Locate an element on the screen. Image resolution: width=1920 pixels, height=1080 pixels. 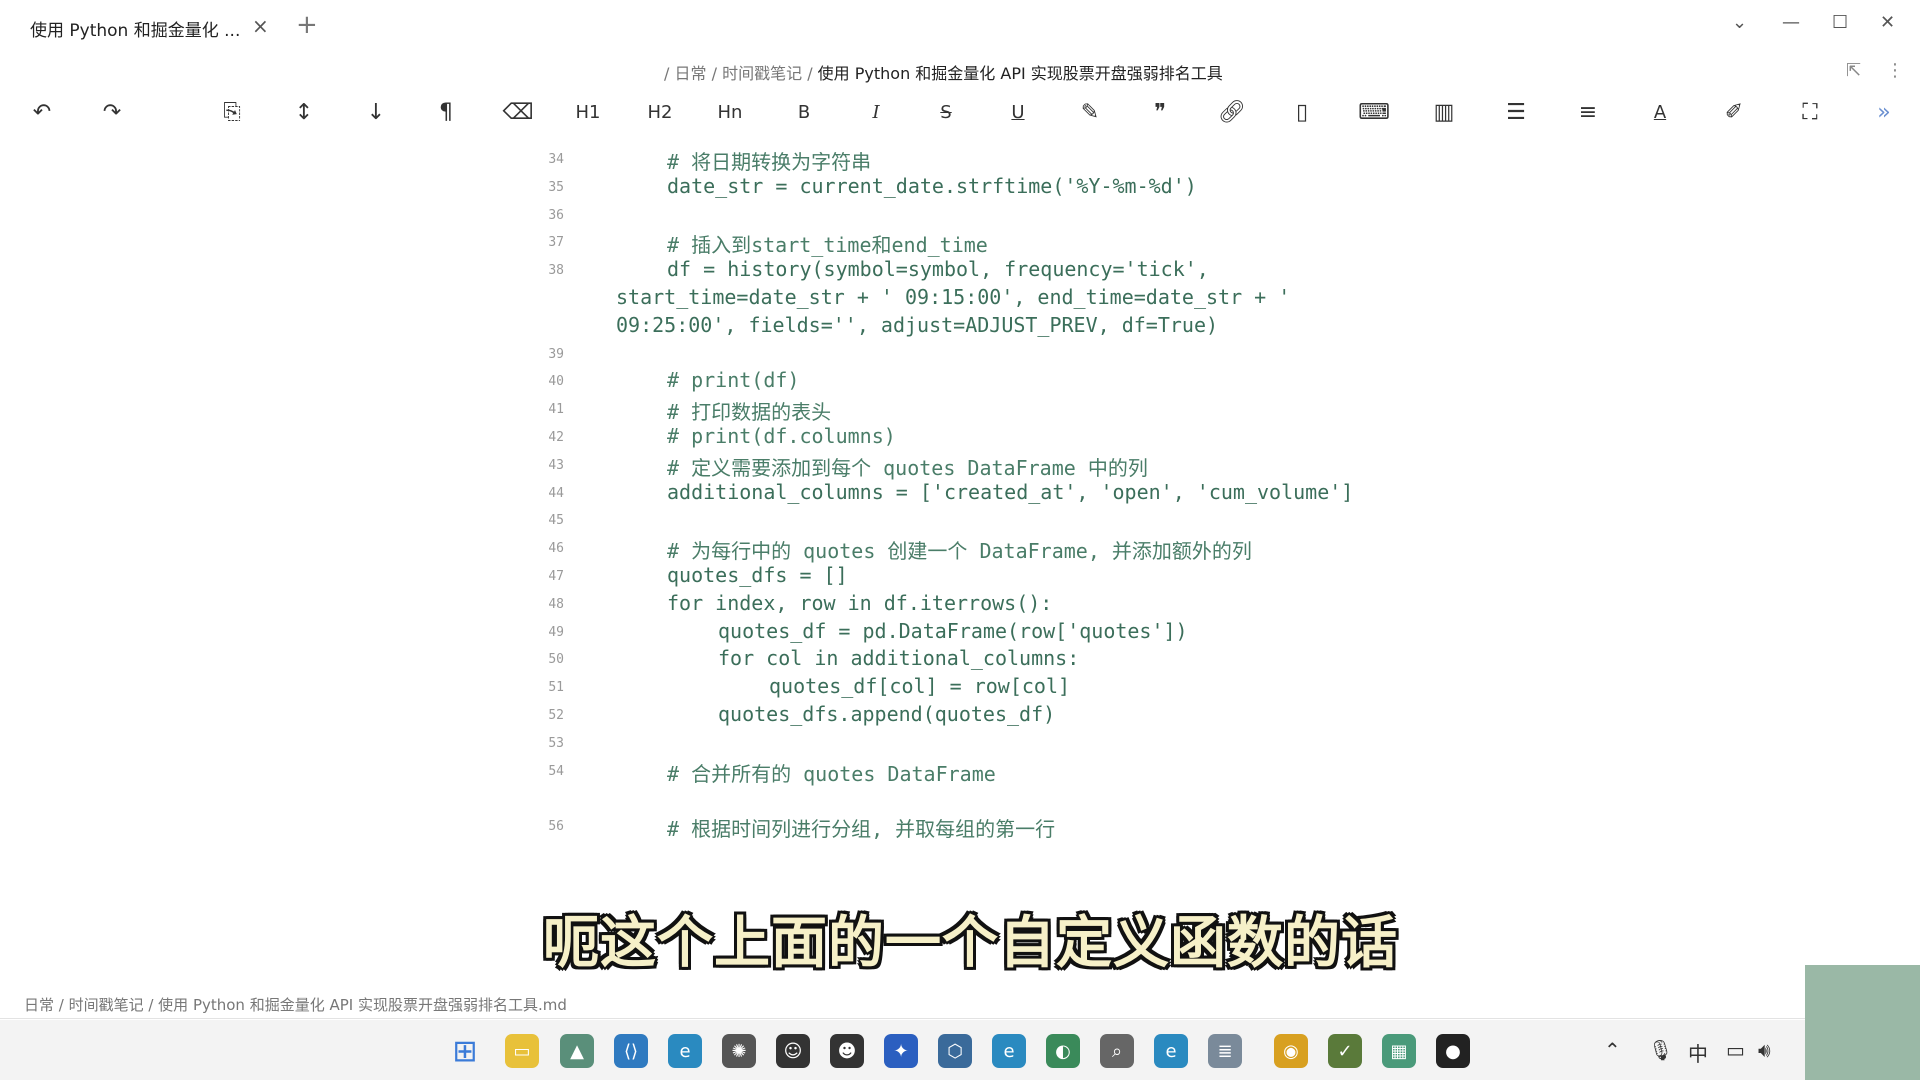
breadcrumb-item-daily: 日常 is located at coordinates (690, 73).